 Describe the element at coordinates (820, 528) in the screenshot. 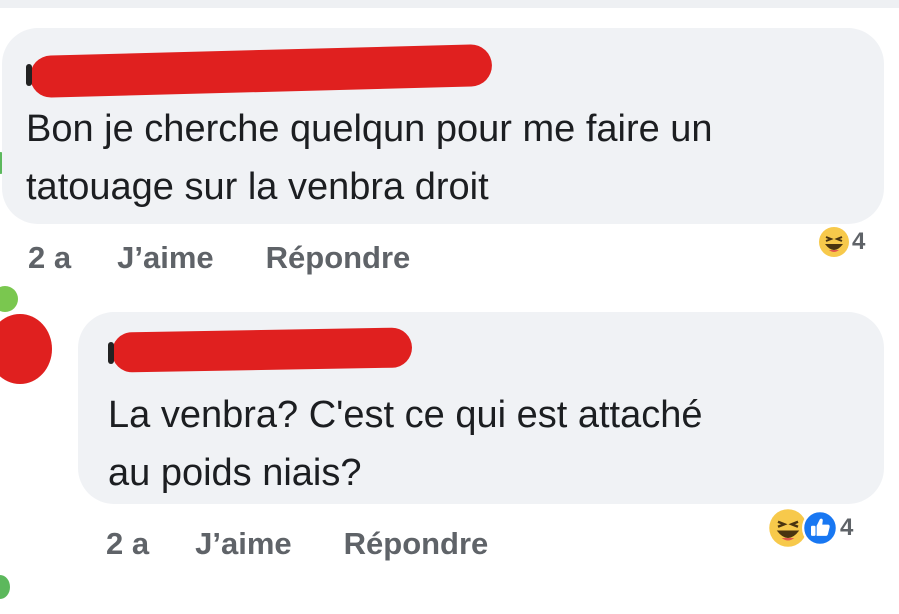

I see `like-icon` at that location.